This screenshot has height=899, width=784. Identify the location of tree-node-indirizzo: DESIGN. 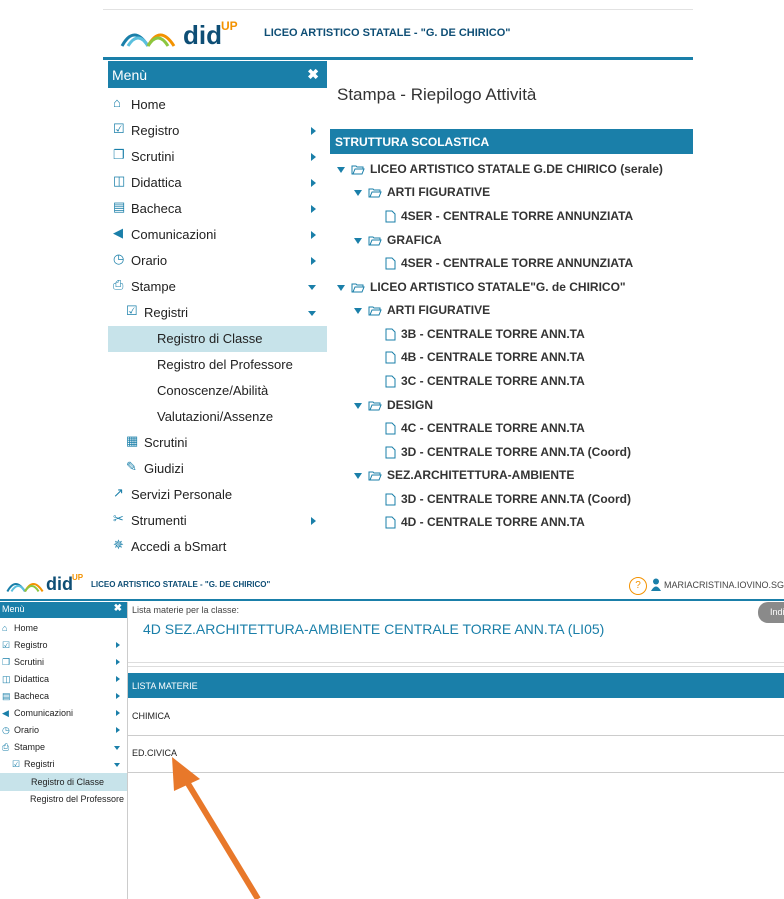
(393, 407).